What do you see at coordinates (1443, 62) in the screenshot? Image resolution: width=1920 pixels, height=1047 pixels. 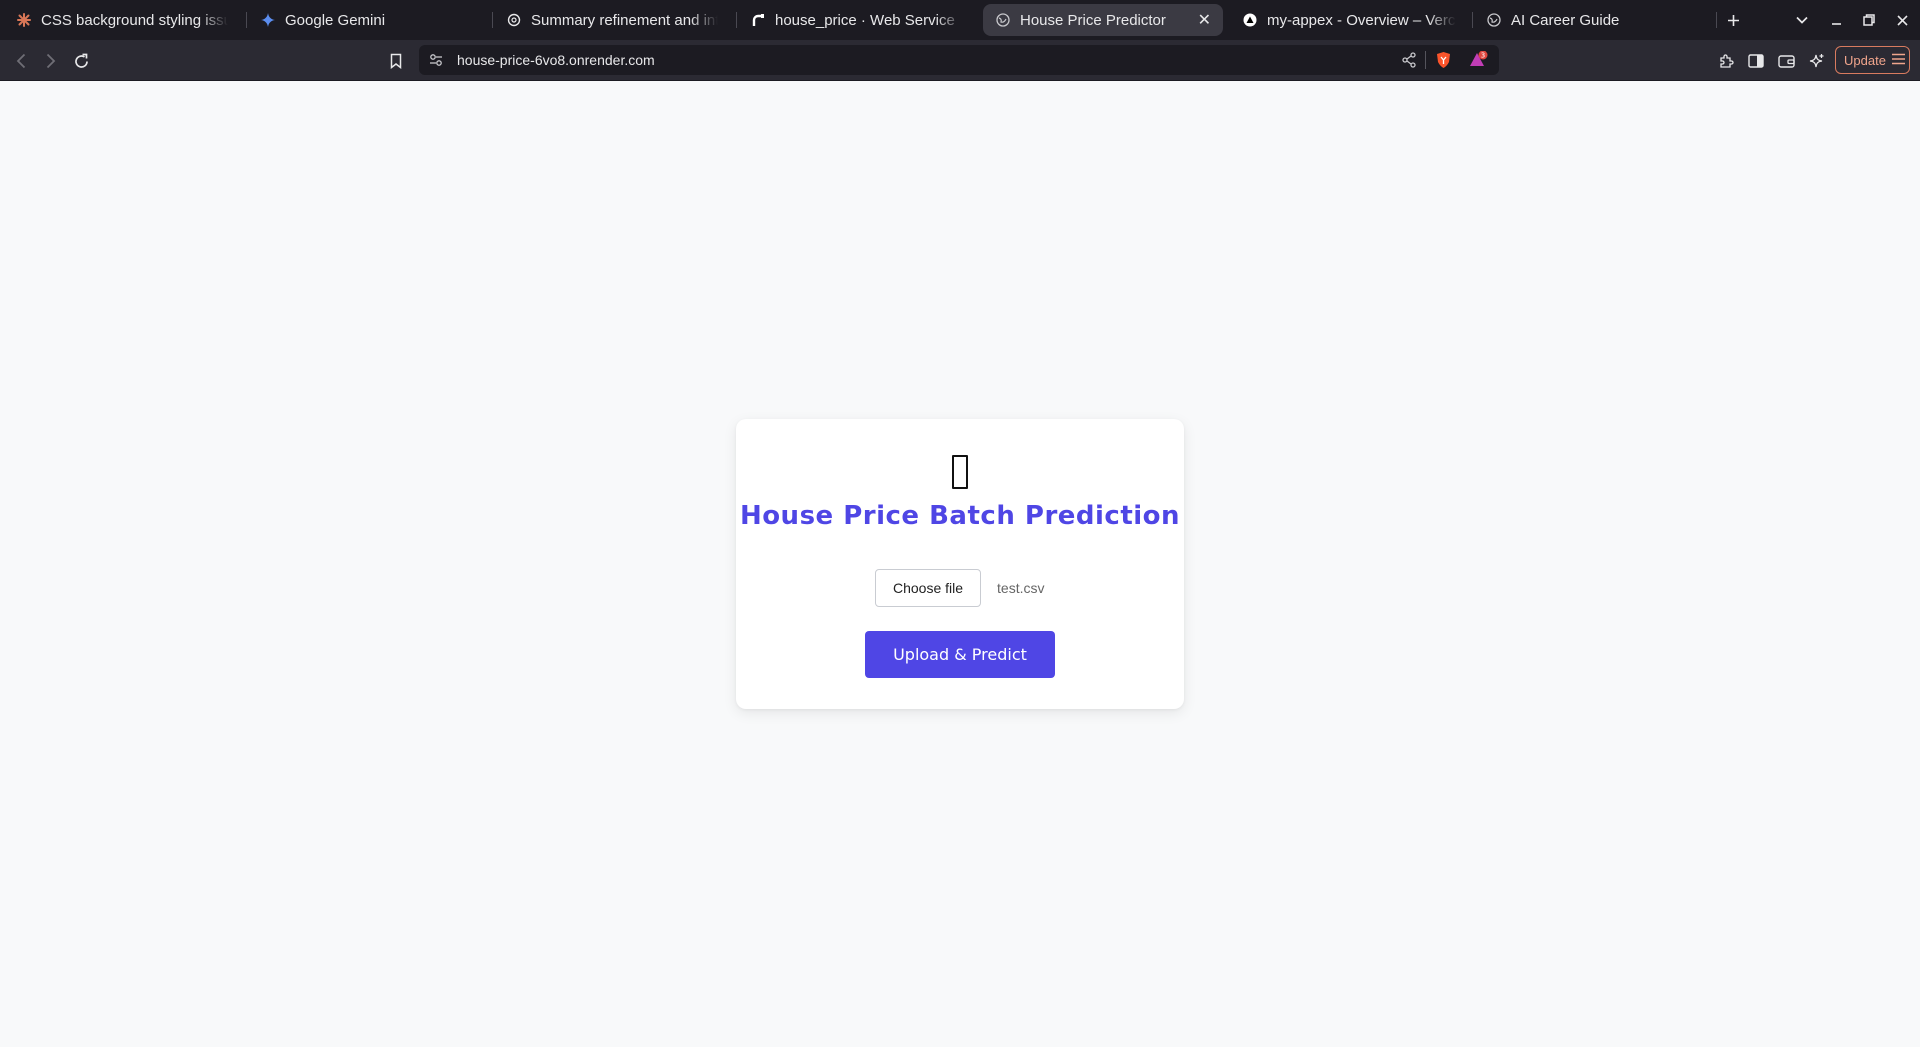 I see `brave-shields-icon` at bounding box center [1443, 62].